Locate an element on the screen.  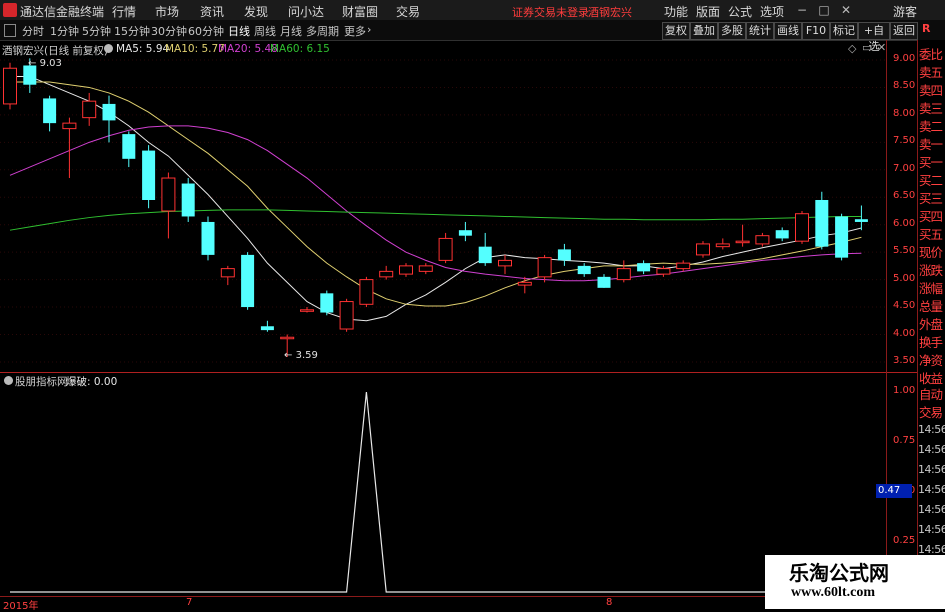
auto-trade-label: 自动 is located at coordinates (931, 393).